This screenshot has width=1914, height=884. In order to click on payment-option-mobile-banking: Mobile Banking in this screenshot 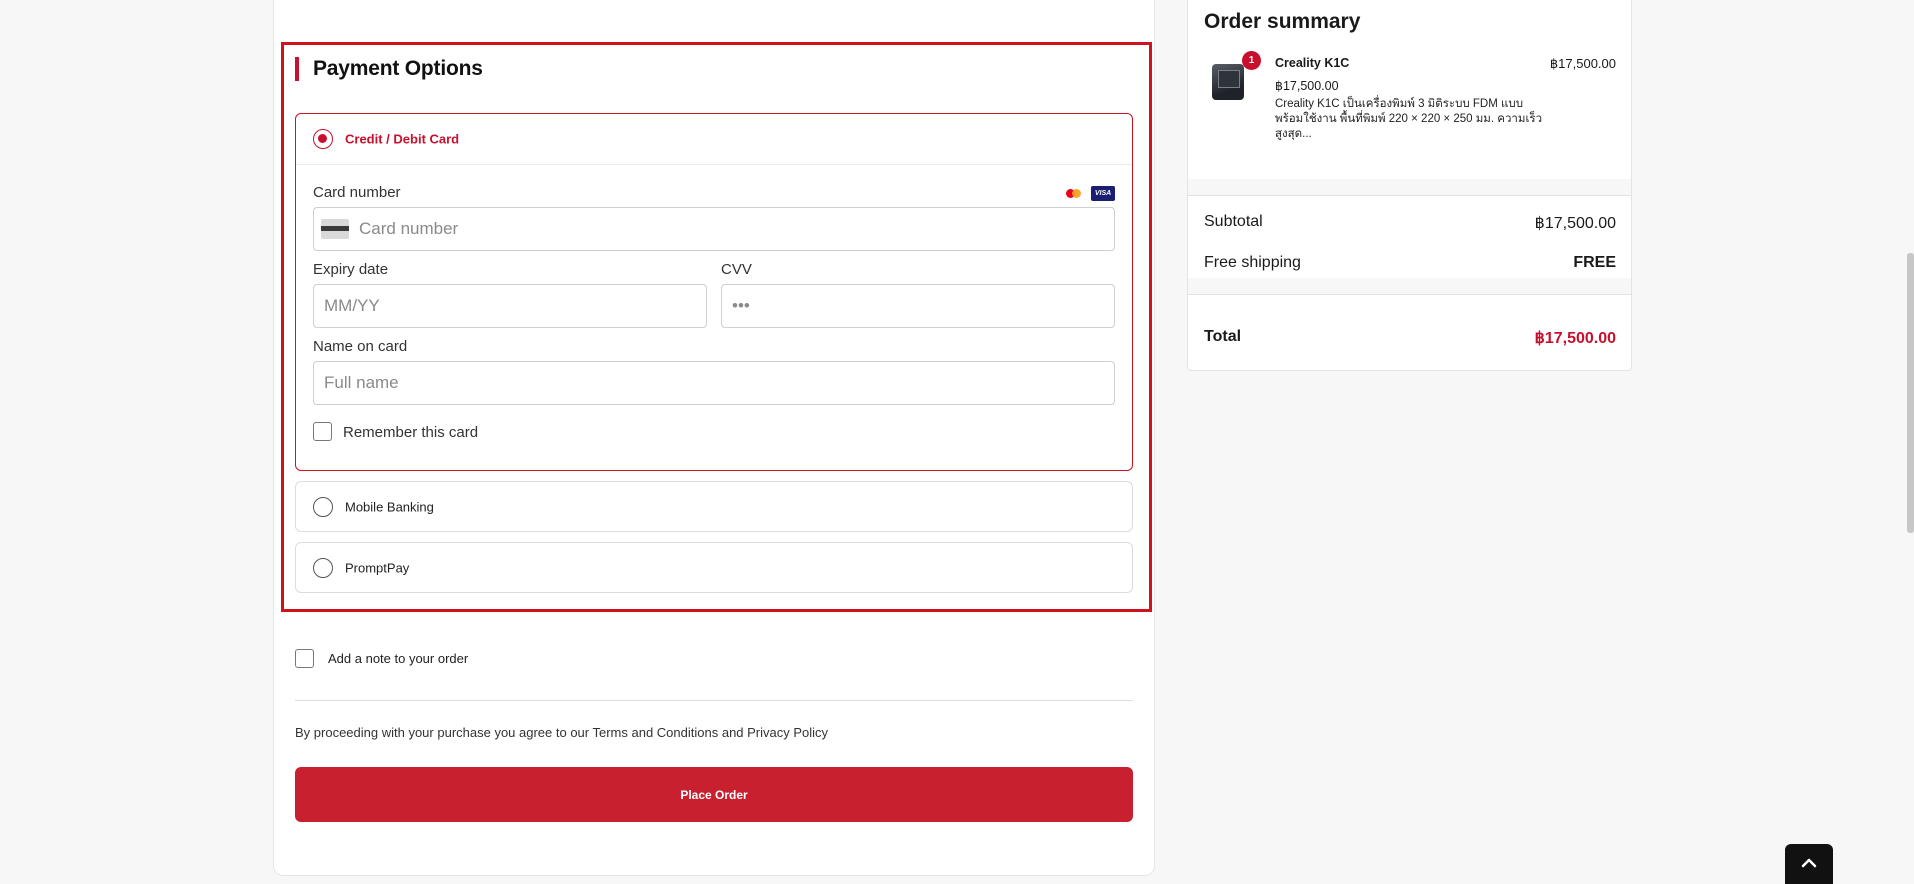, I will do `click(714, 506)`.